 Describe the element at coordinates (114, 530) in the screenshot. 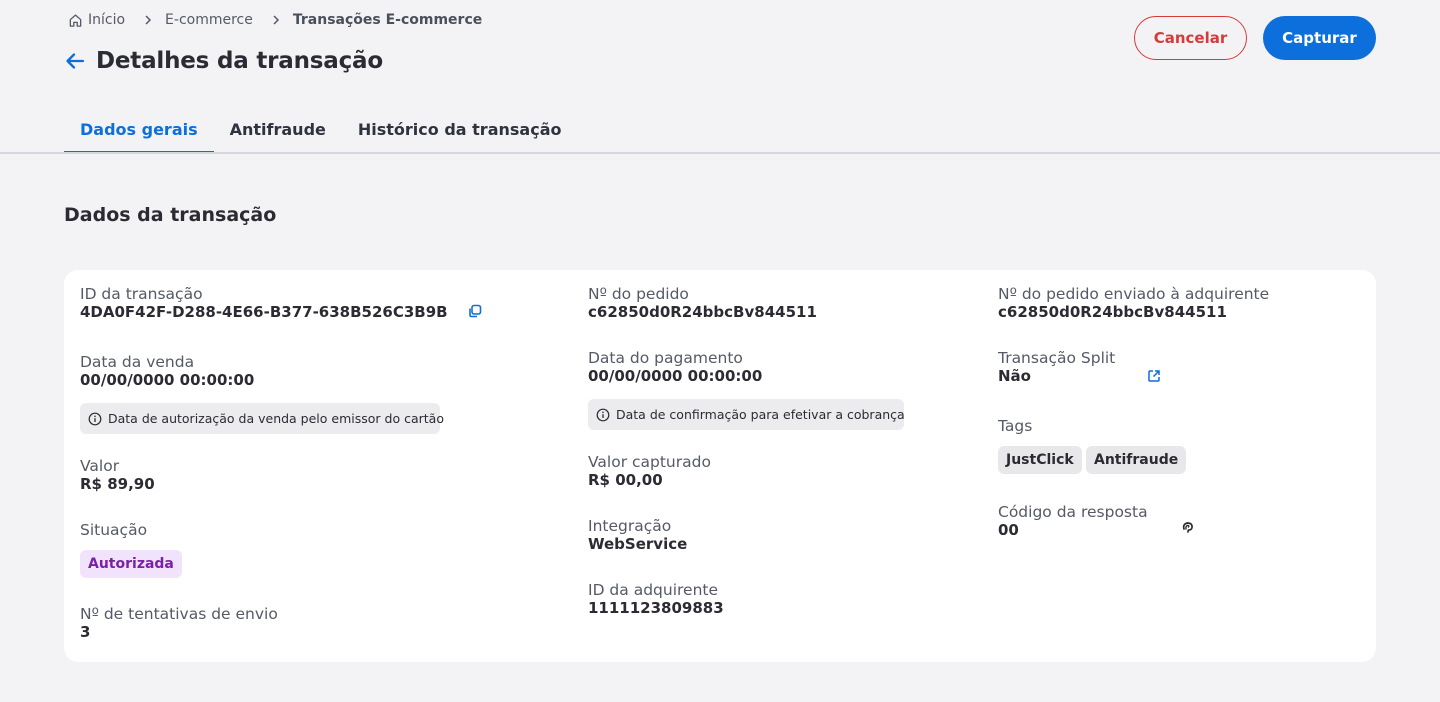

I see `status-label: Situação` at that location.